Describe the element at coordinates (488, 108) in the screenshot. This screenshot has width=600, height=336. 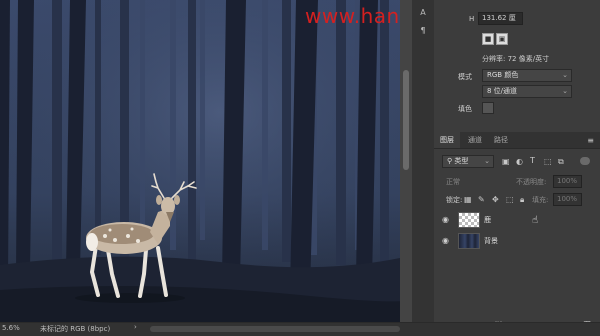
I see `fill-swatch` at that location.